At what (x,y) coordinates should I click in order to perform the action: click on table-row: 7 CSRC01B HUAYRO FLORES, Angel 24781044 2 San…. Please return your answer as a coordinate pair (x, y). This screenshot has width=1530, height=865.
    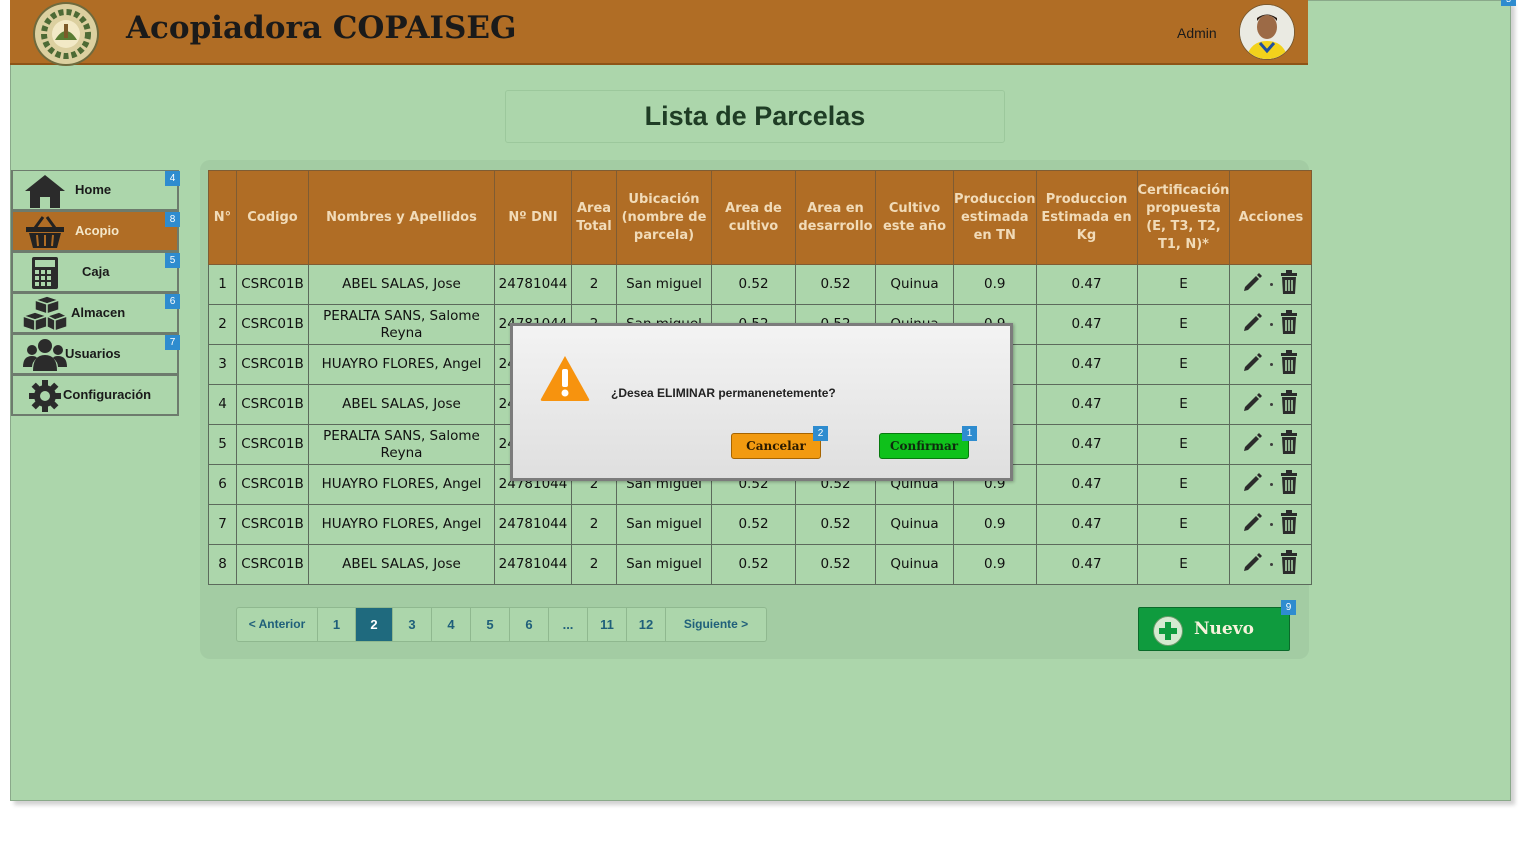
    Looking at the image, I should click on (760, 524).